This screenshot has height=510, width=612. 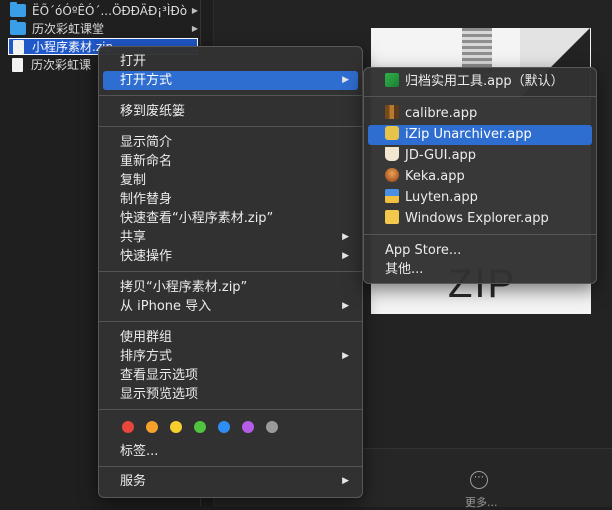 What do you see at coordinates (110, 10) in the screenshot?
I see `file-name: ËÕ´óÓºÊÓ´...ÖÐÐÄÐ¡³ÌÐò` at bounding box center [110, 10].